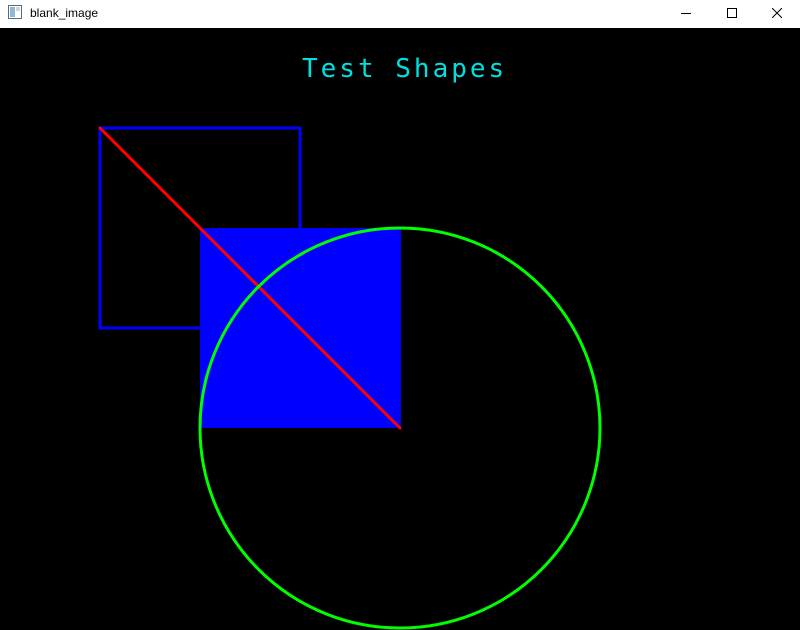 This screenshot has height=630, width=800. What do you see at coordinates (400, 13) in the screenshot?
I see `title-bar: blank_image` at bounding box center [400, 13].